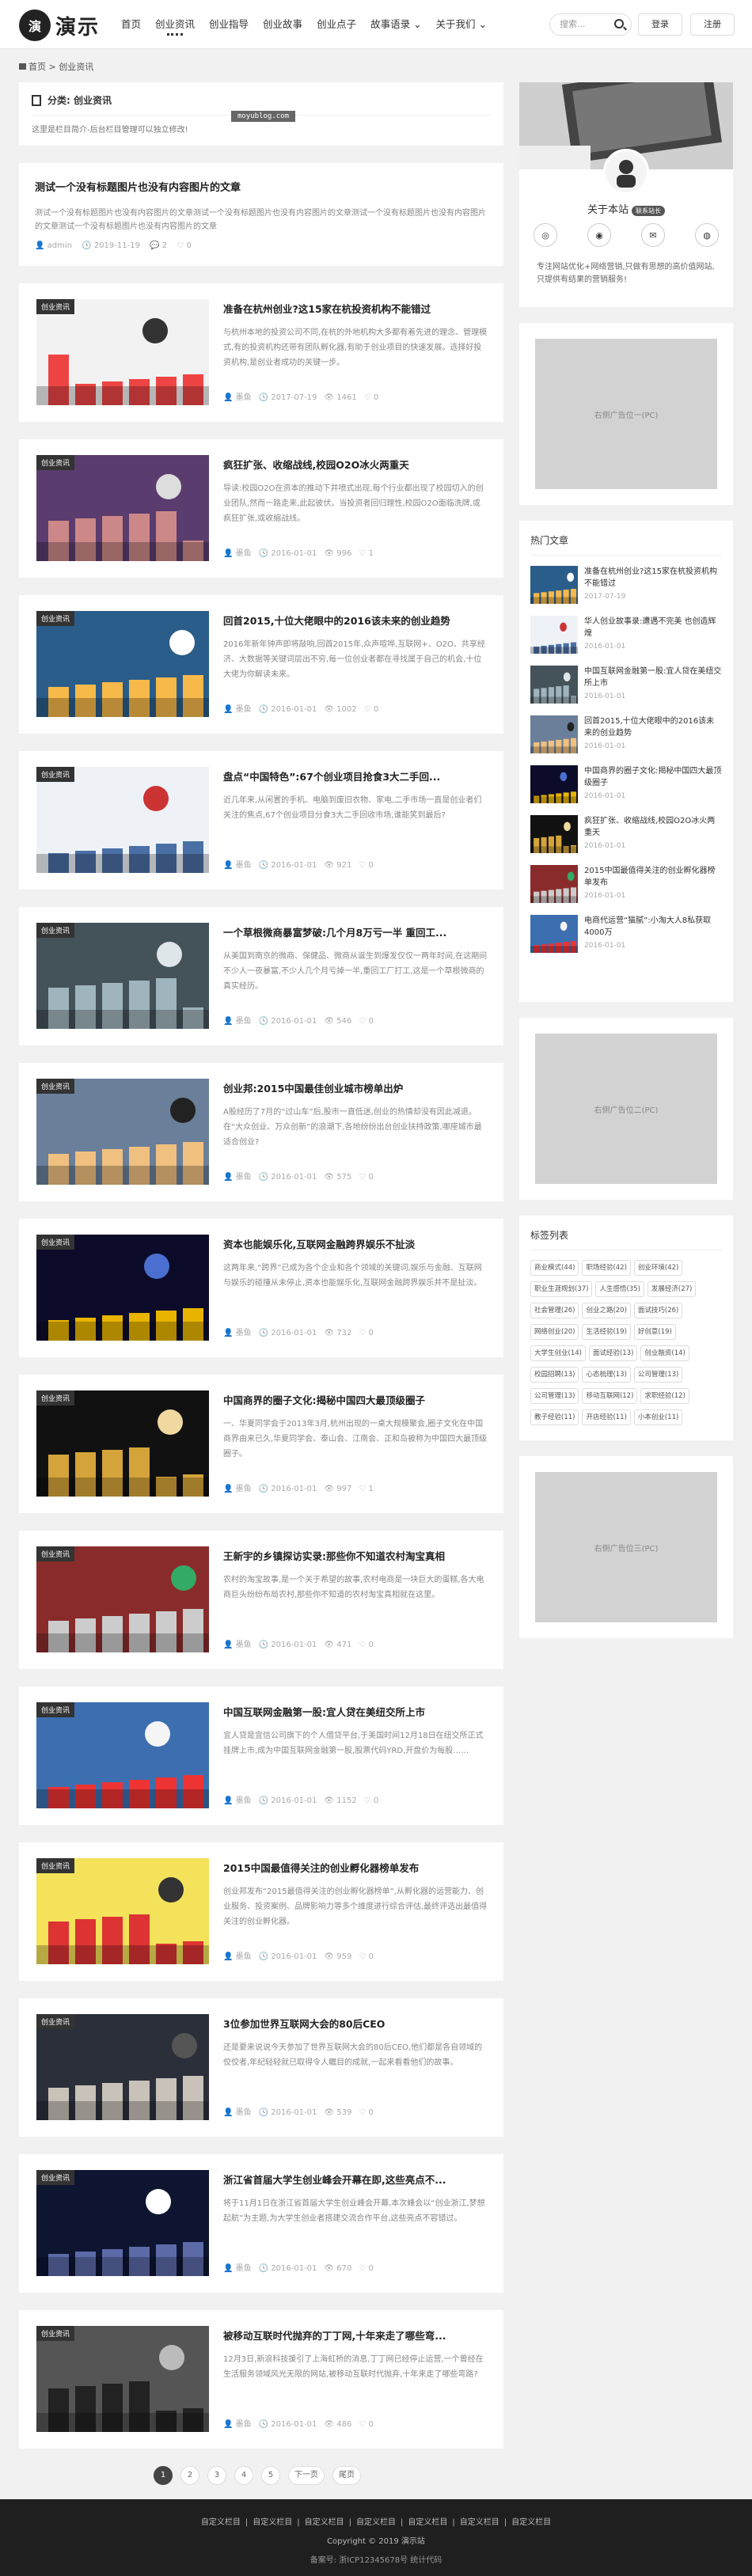 This screenshot has height=2576, width=752. What do you see at coordinates (712, 24) in the screenshot?
I see `register-button: 注册` at bounding box center [712, 24].